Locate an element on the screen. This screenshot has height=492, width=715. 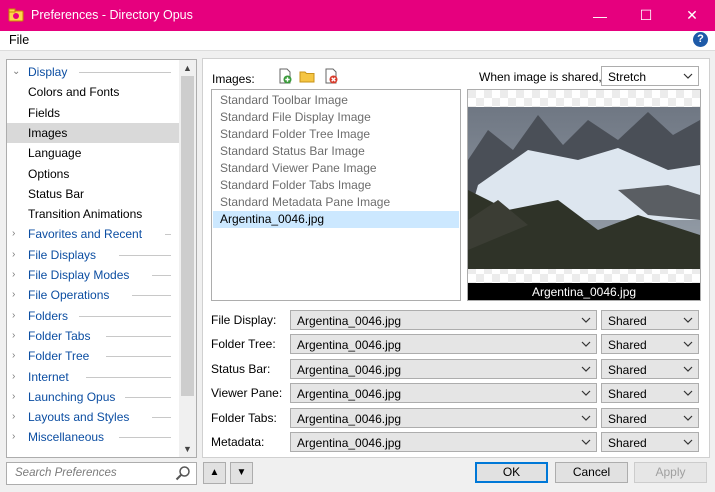
image-list-item: Standard Status Bar Image is located at coordinates (336, 151).